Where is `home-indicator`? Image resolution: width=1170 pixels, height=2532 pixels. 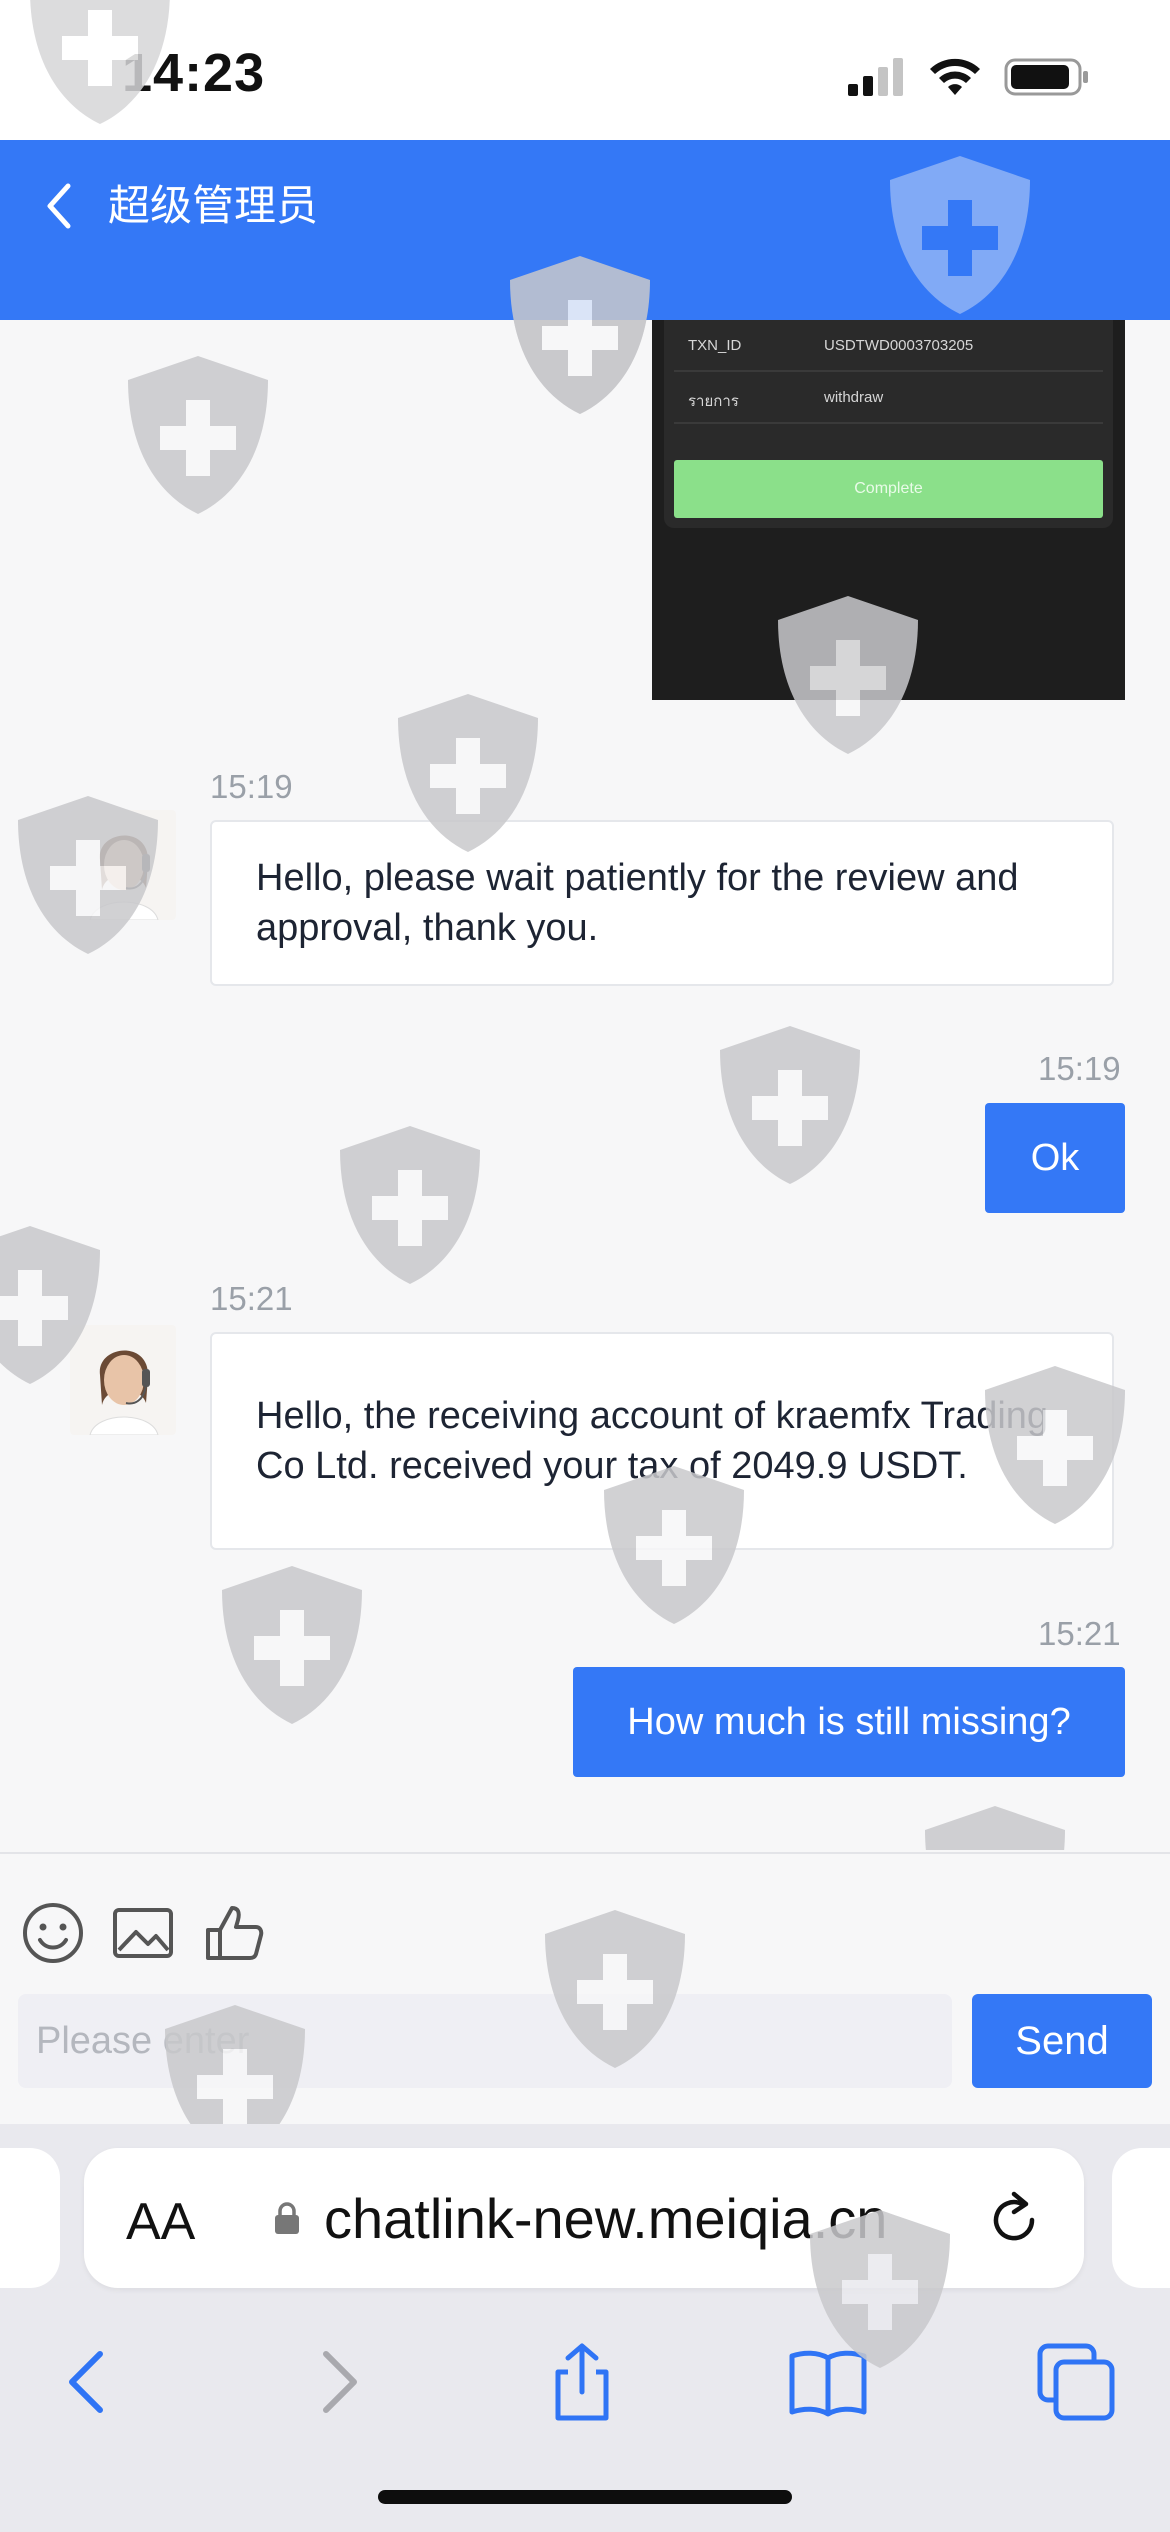
home-indicator is located at coordinates (585, 2497).